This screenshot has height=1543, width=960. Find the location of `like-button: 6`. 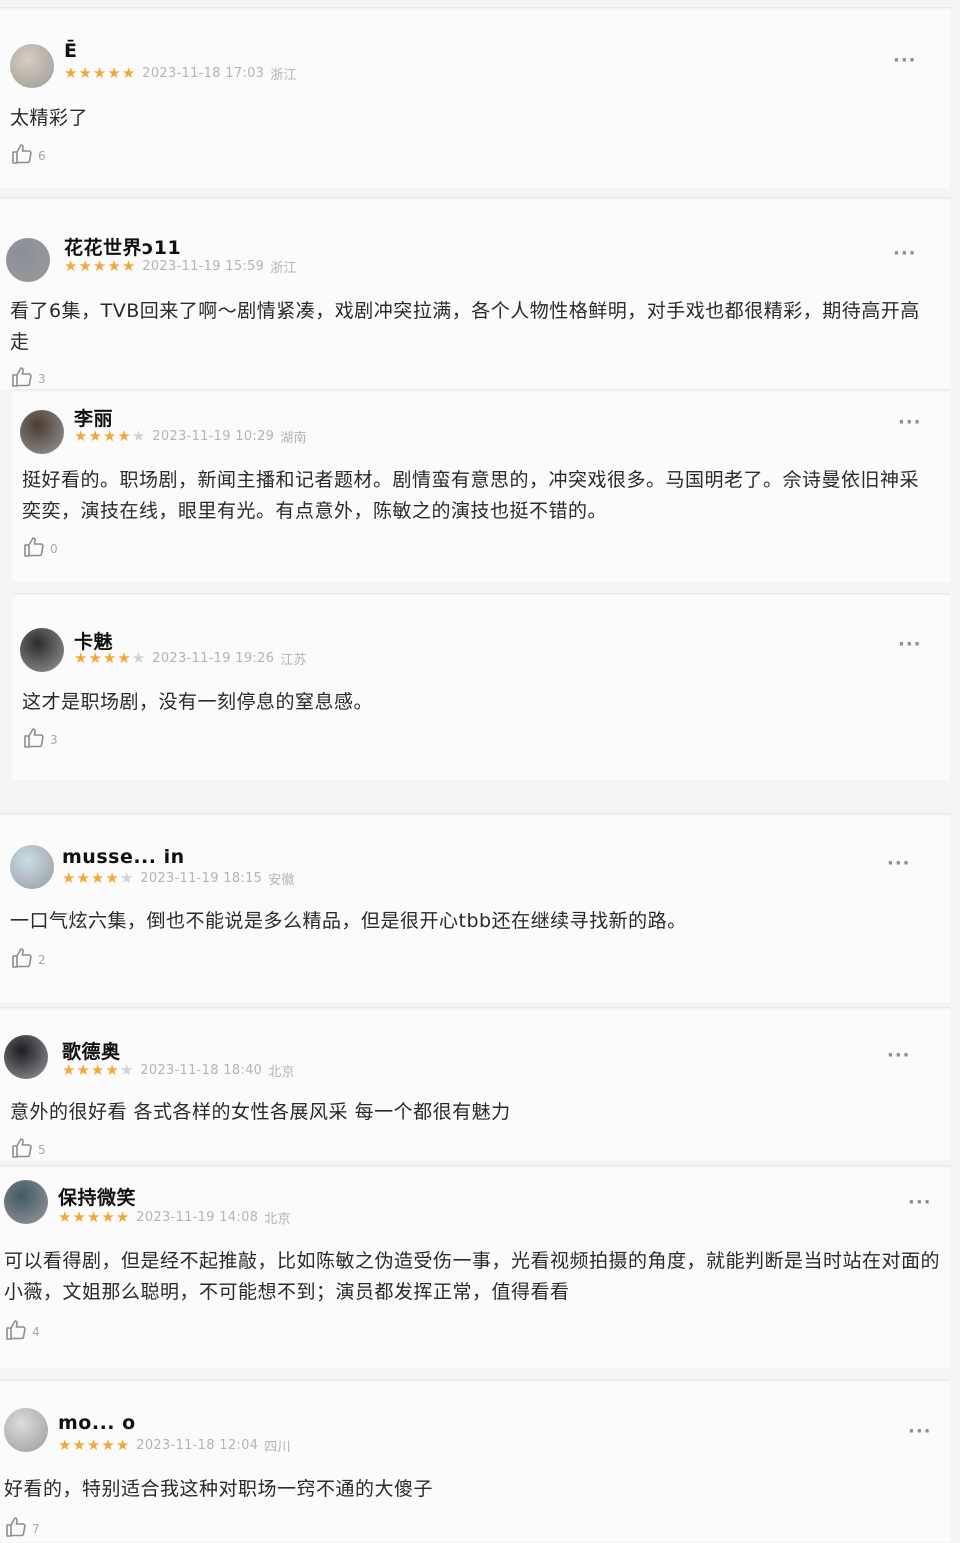

like-button: 6 is located at coordinates (28, 156).